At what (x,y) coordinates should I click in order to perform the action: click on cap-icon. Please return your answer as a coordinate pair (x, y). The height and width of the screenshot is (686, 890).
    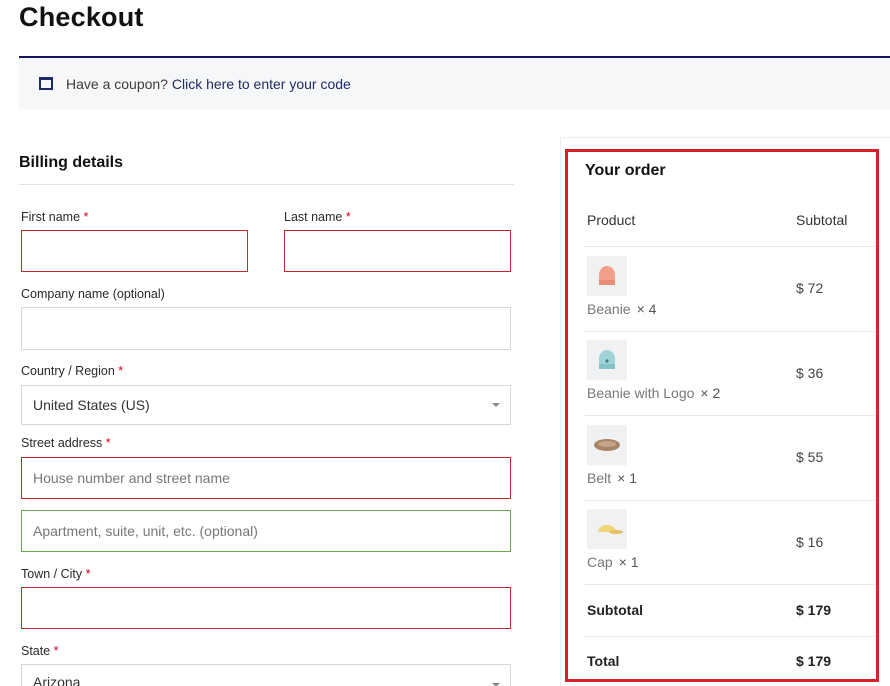
    Looking at the image, I should click on (610, 529).